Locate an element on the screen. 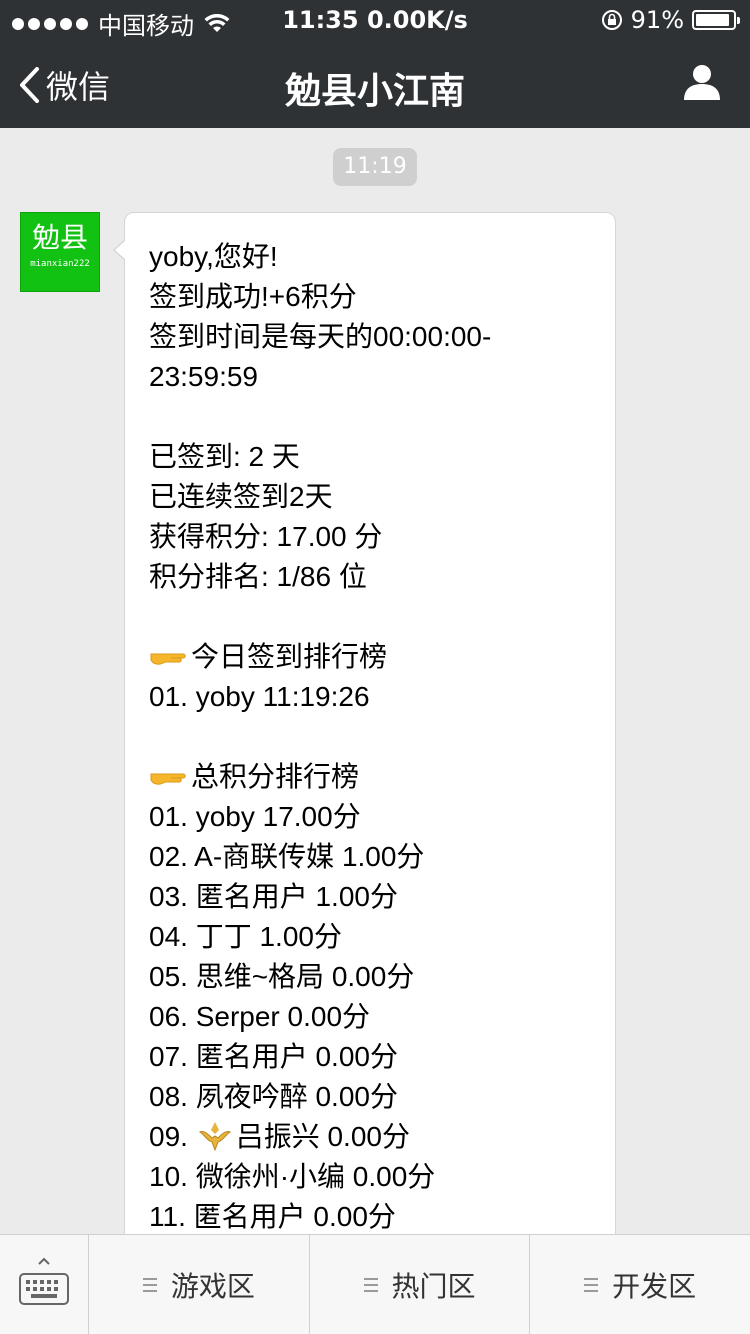  message-line: 积分排名: 1/86 位 is located at coordinates (258, 576).